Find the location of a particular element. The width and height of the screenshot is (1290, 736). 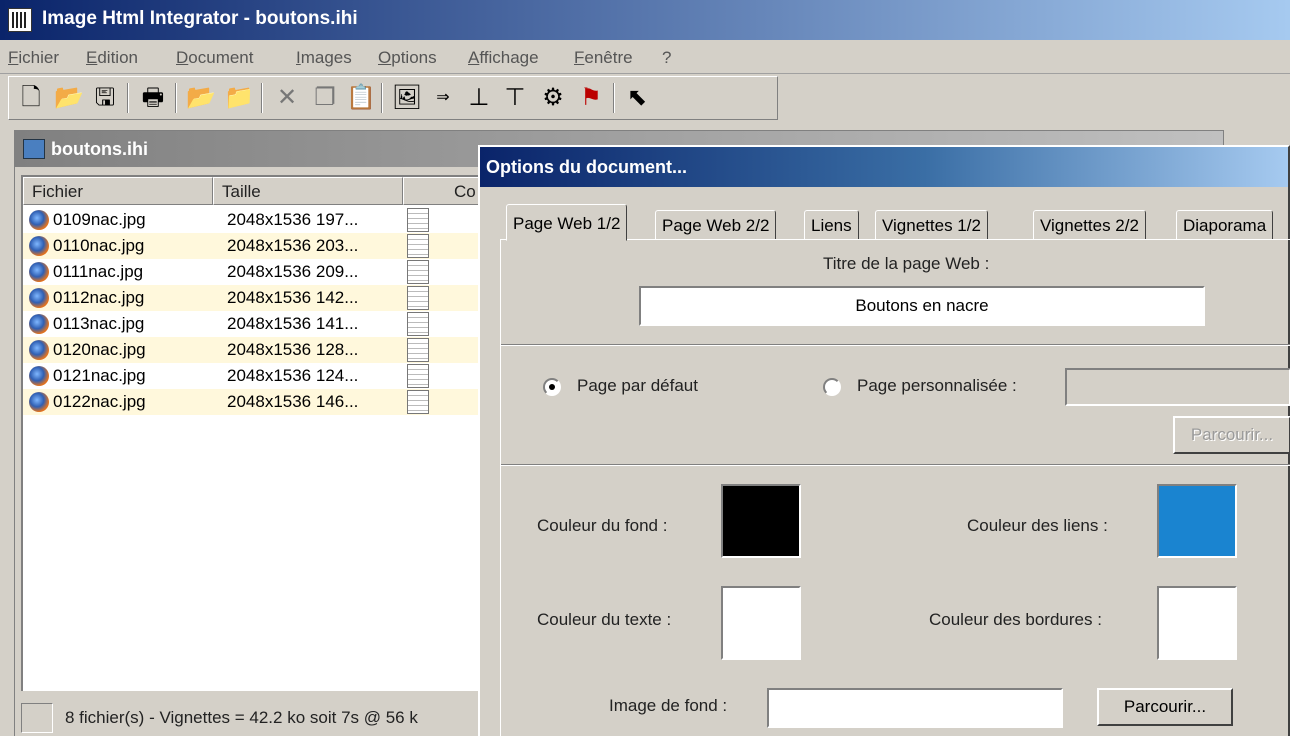

app-title: Image Html Integrator - boutons.ihi is located at coordinates (200, 18).